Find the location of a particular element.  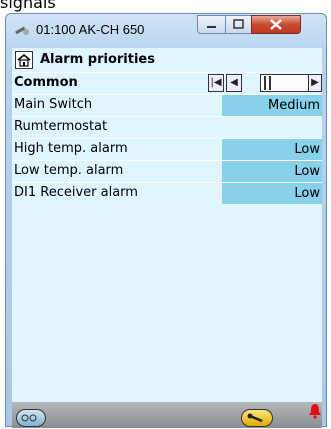

row-label: Low temp. alarm is located at coordinates (69, 170).